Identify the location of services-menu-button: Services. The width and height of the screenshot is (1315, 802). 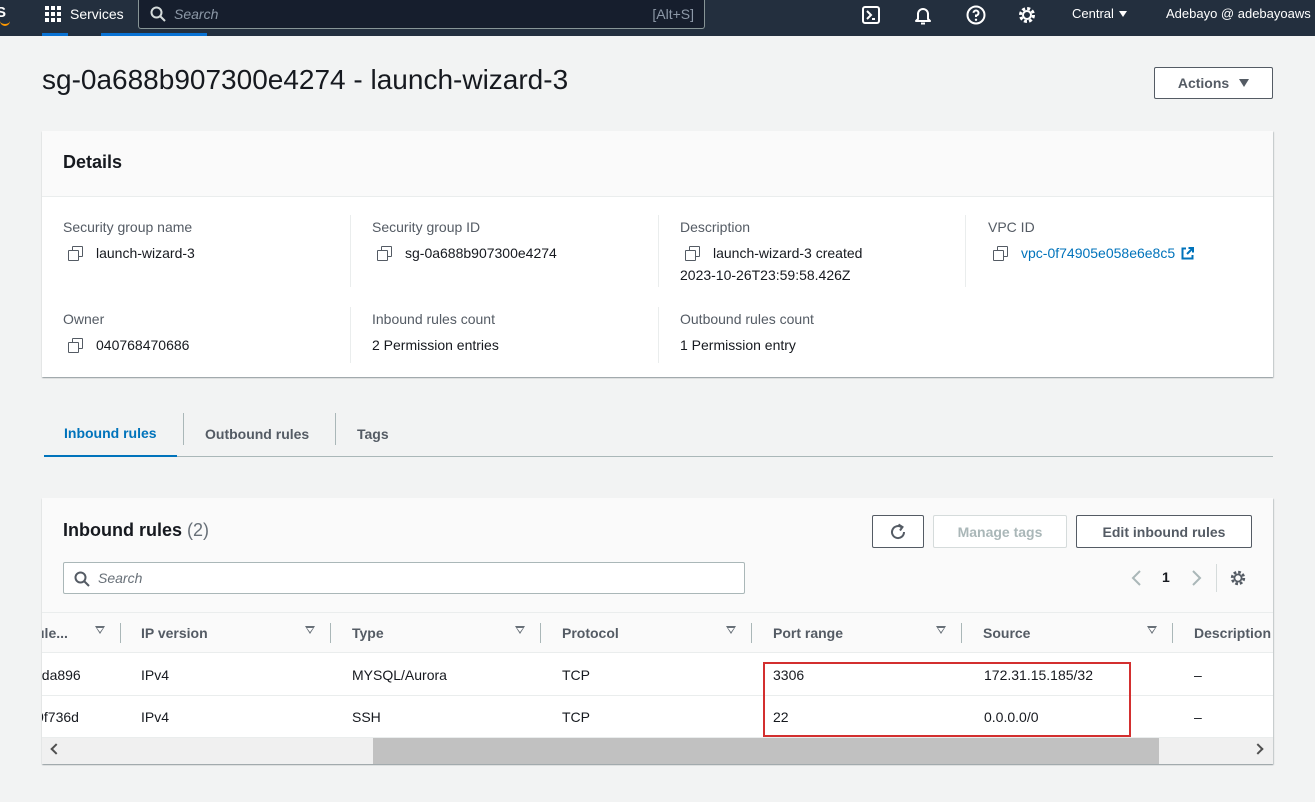
(84, 14).